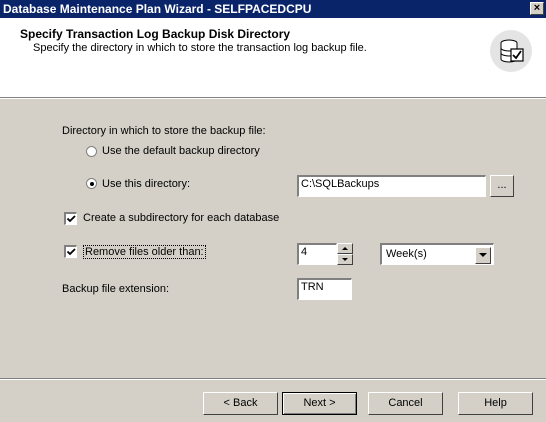 Image resolution: width=546 pixels, height=422 pixels. What do you see at coordinates (116, 289) in the screenshot?
I see `extension-label: Backup file extension:` at bounding box center [116, 289].